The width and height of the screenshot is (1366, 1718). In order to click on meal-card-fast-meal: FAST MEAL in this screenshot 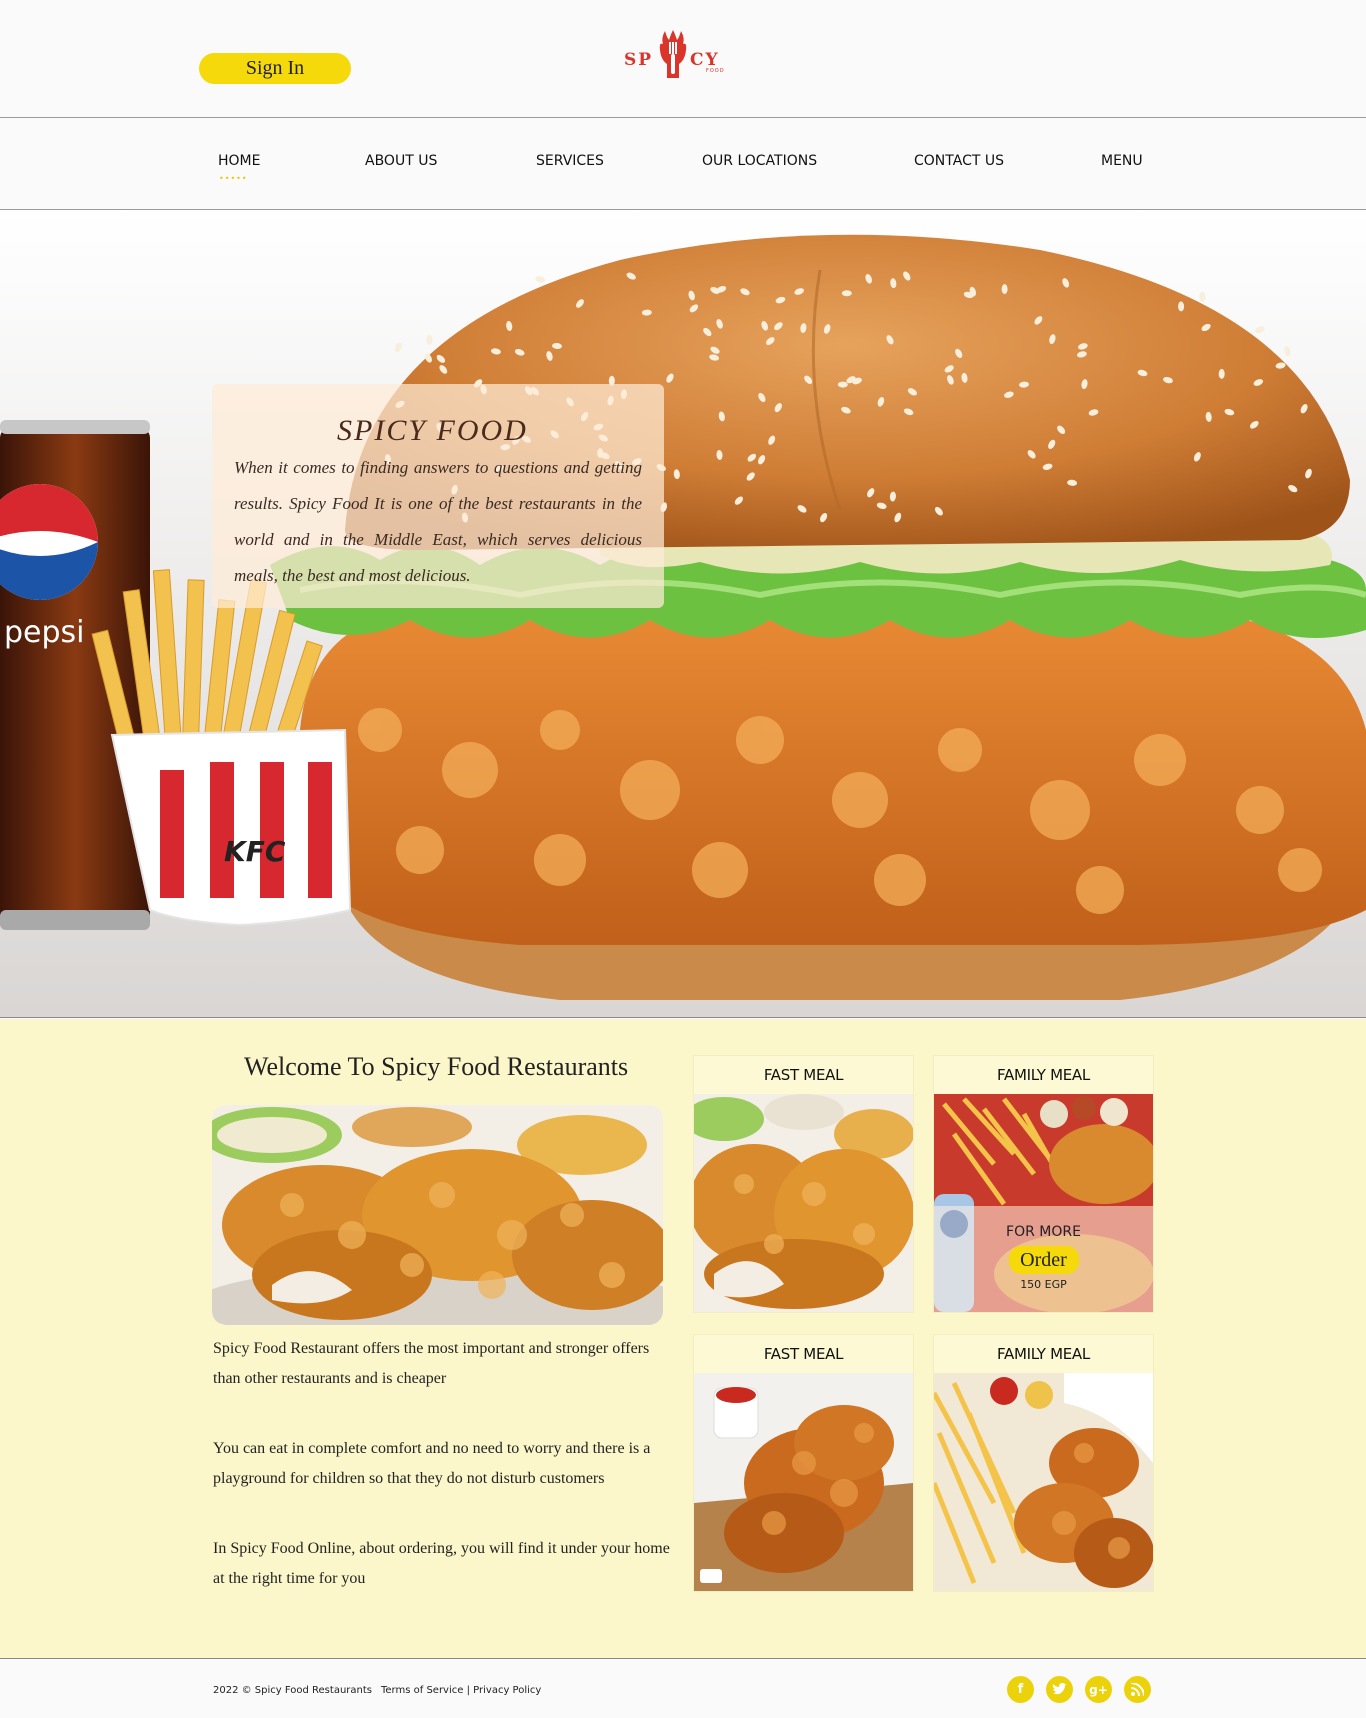, I will do `click(803, 1184)`.